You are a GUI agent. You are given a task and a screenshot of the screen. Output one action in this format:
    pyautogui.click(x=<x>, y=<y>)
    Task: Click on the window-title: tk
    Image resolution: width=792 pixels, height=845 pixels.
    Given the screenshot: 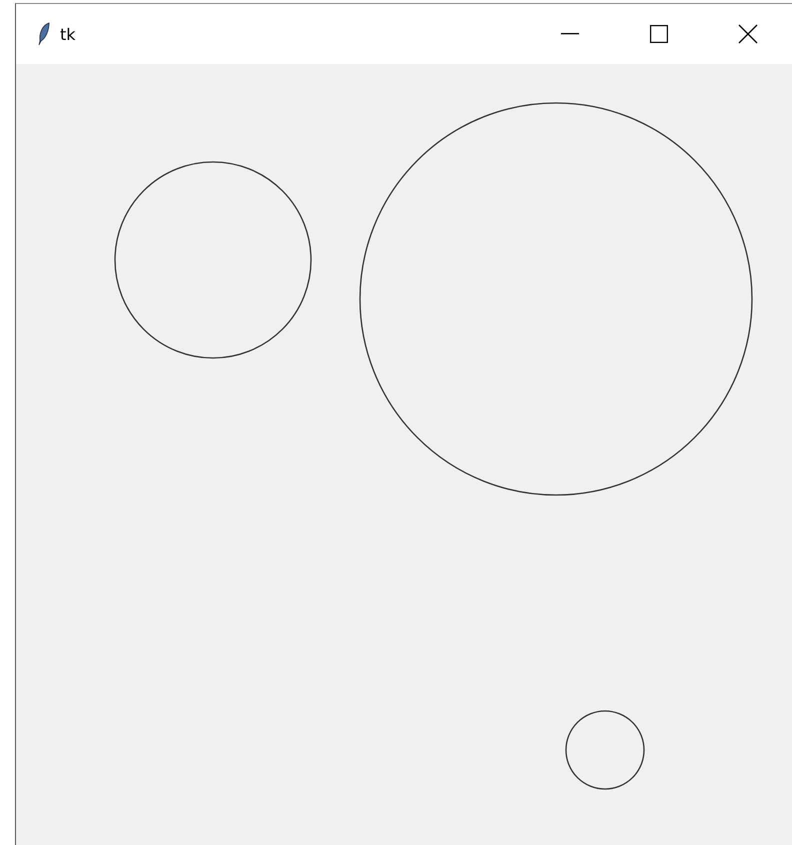 What is the action you would take?
    pyautogui.click(x=68, y=34)
    